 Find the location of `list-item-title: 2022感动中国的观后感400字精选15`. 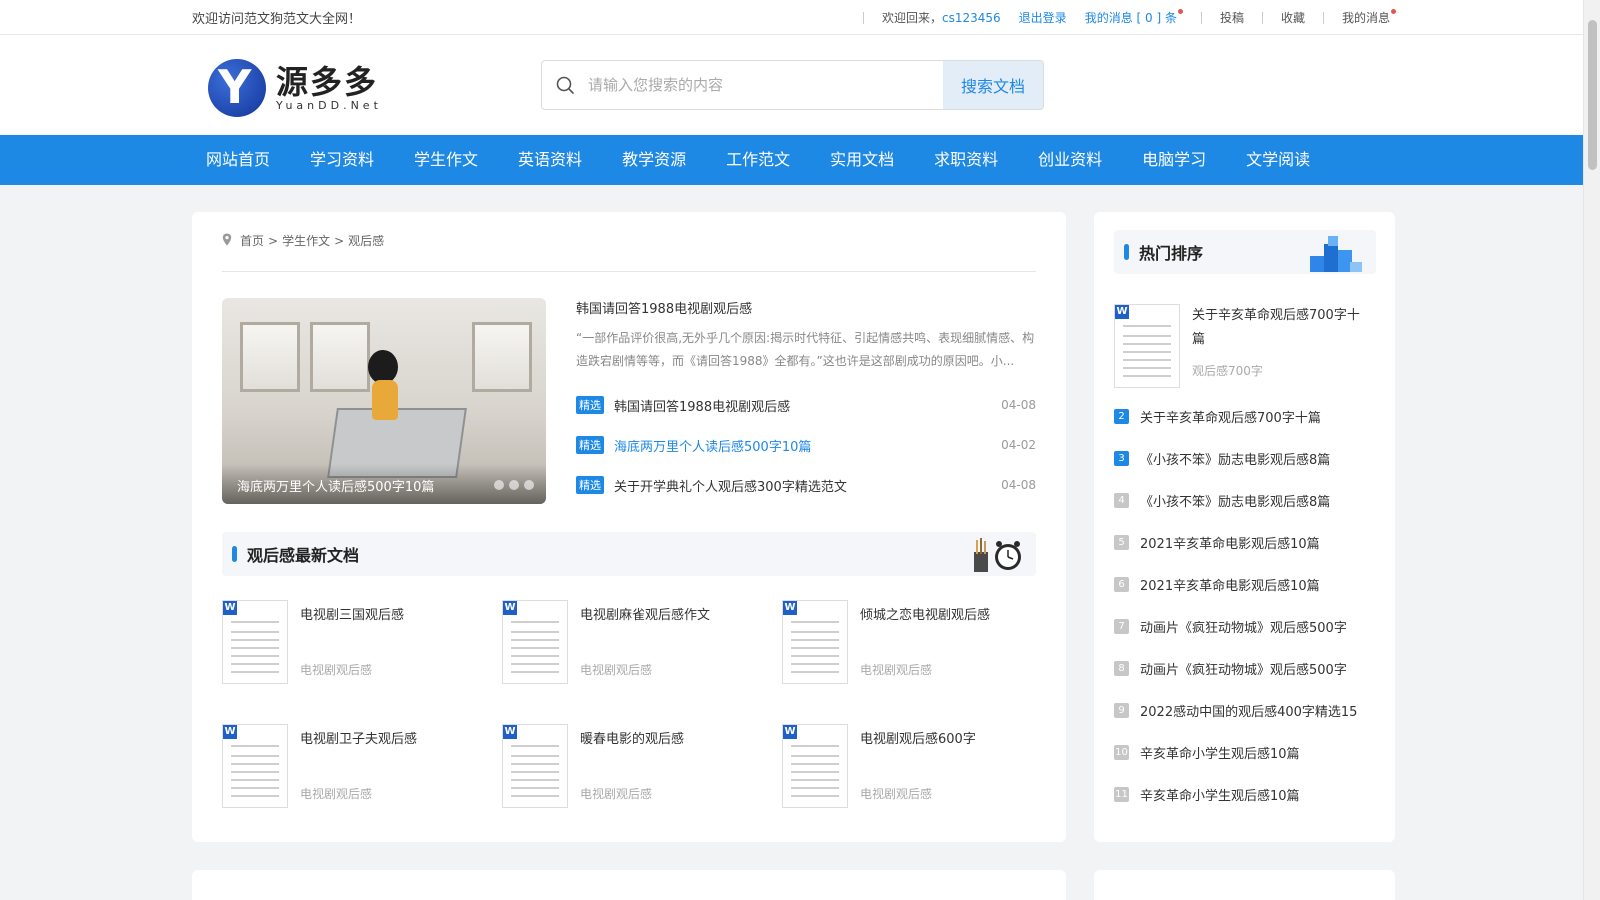

list-item-title: 2022感动中国的观后感400字精选15 is located at coordinates (1248, 710).